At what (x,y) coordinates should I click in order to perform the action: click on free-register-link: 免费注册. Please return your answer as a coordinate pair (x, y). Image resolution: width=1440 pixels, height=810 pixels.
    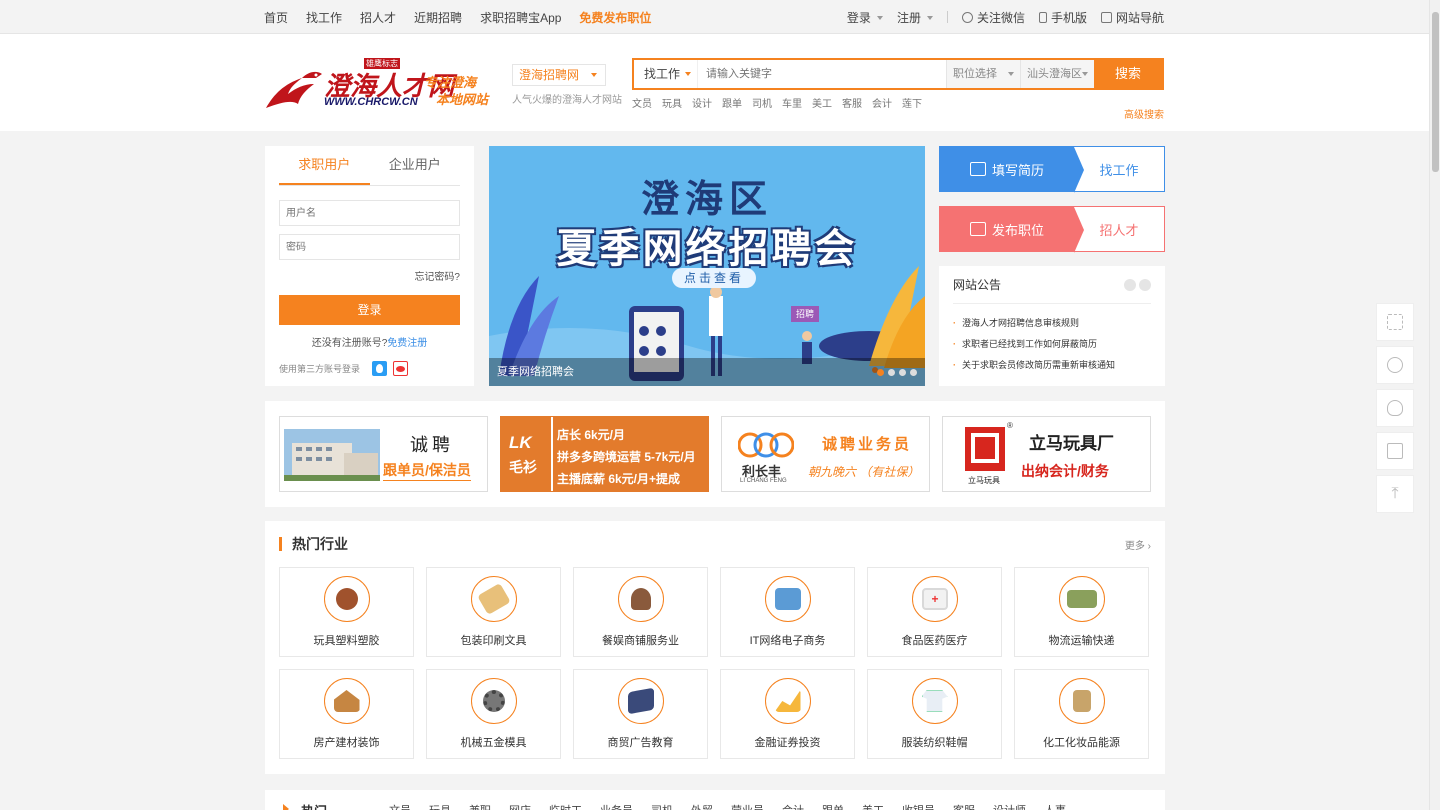
    Looking at the image, I should click on (407, 343).